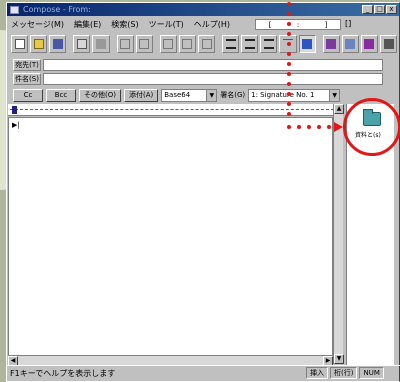 The image size is (400, 382). Describe the element at coordinates (14, 9) in the screenshot. I see `app-icon` at that location.